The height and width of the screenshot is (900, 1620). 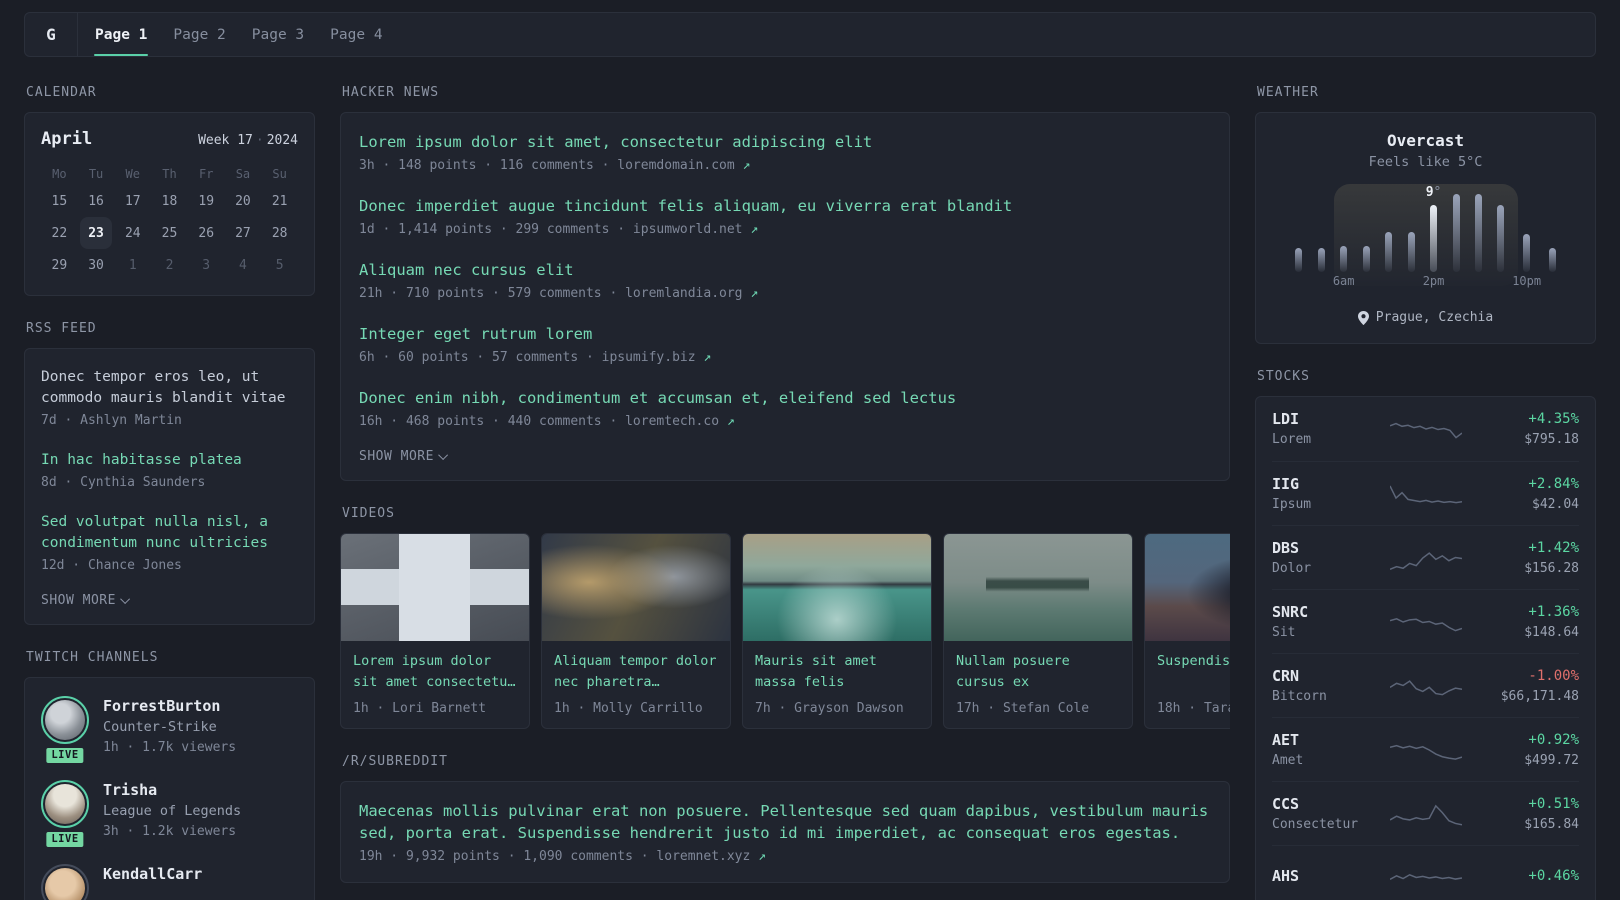 I want to click on calendar-week-year: Week 17 · 2024, so click(x=248, y=140).